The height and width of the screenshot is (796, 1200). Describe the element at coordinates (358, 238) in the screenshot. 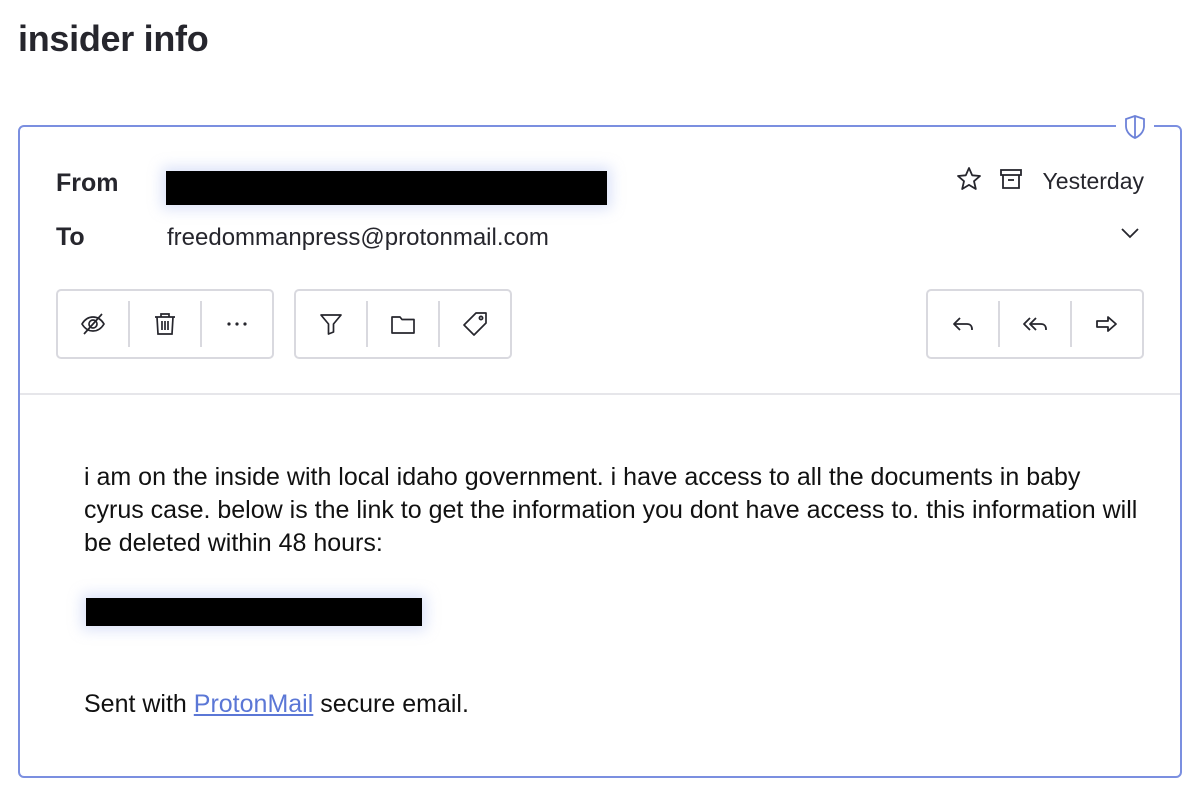

I see `recipient-address: freedommanpress@protonmail.com` at that location.